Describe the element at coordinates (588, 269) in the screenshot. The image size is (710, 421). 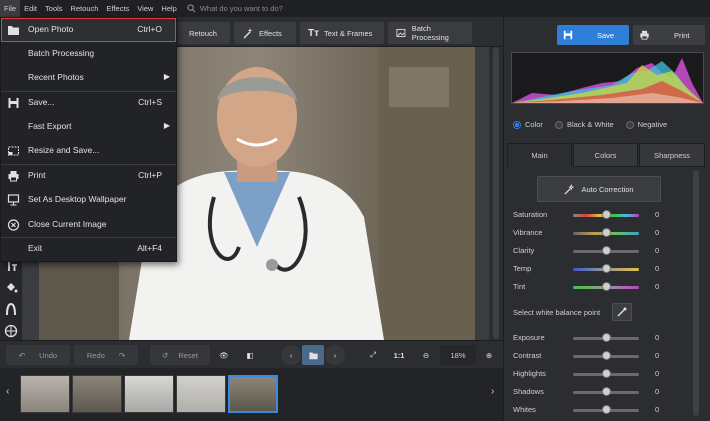
I see `slider-temp: Temp 0` at that location.